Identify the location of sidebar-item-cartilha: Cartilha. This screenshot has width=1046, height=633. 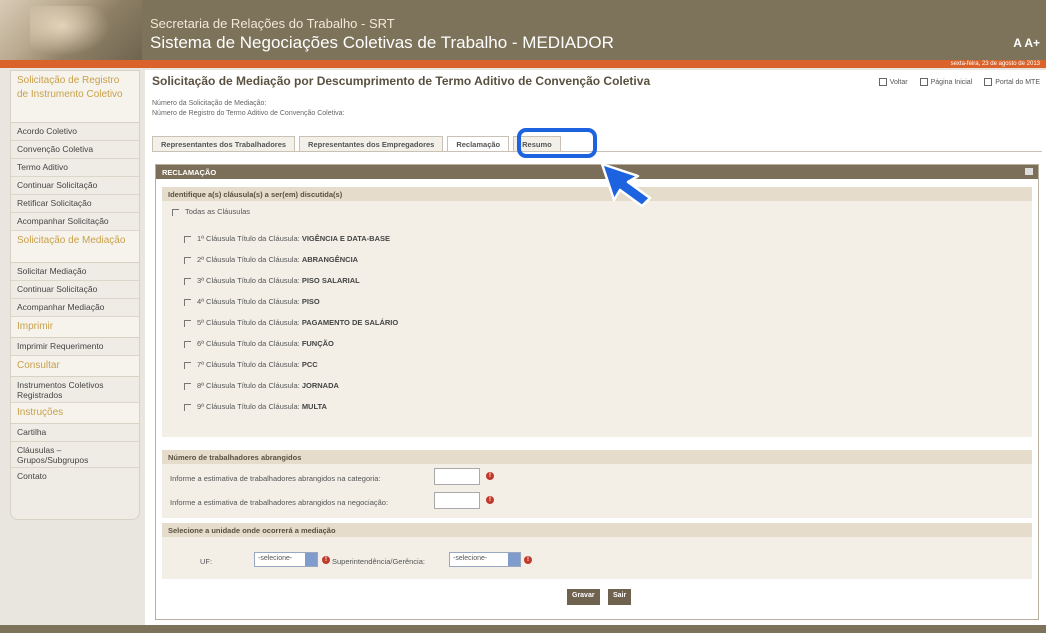
(75, 433).